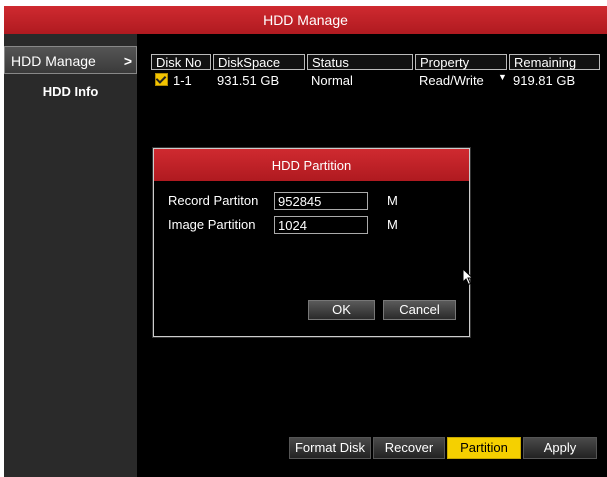  What do you see at coordinates (330, 448) in the screenshot?
I see `format-disk-button: Format Disk` at bounding box center [330, 448].